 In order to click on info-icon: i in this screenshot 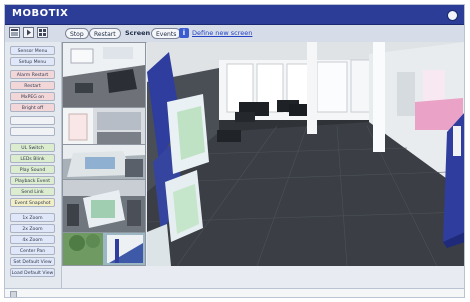, I will do `click(184, 33)`.